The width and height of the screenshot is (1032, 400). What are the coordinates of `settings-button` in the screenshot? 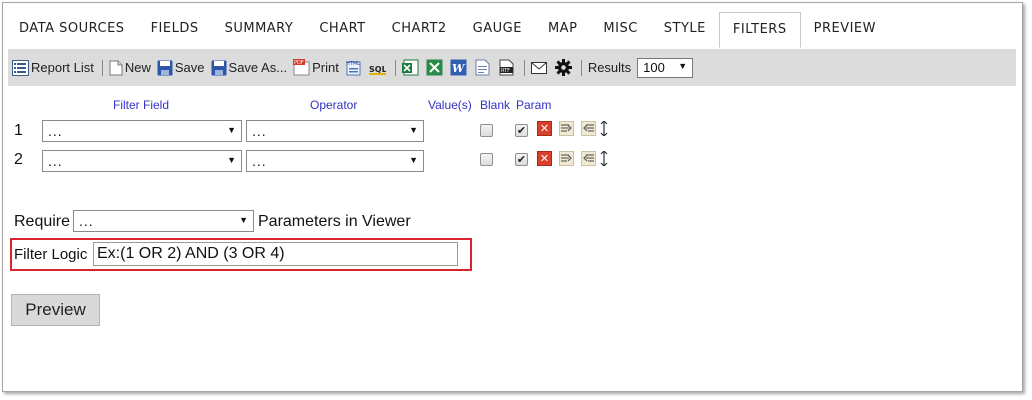 It's located at (563, 67).